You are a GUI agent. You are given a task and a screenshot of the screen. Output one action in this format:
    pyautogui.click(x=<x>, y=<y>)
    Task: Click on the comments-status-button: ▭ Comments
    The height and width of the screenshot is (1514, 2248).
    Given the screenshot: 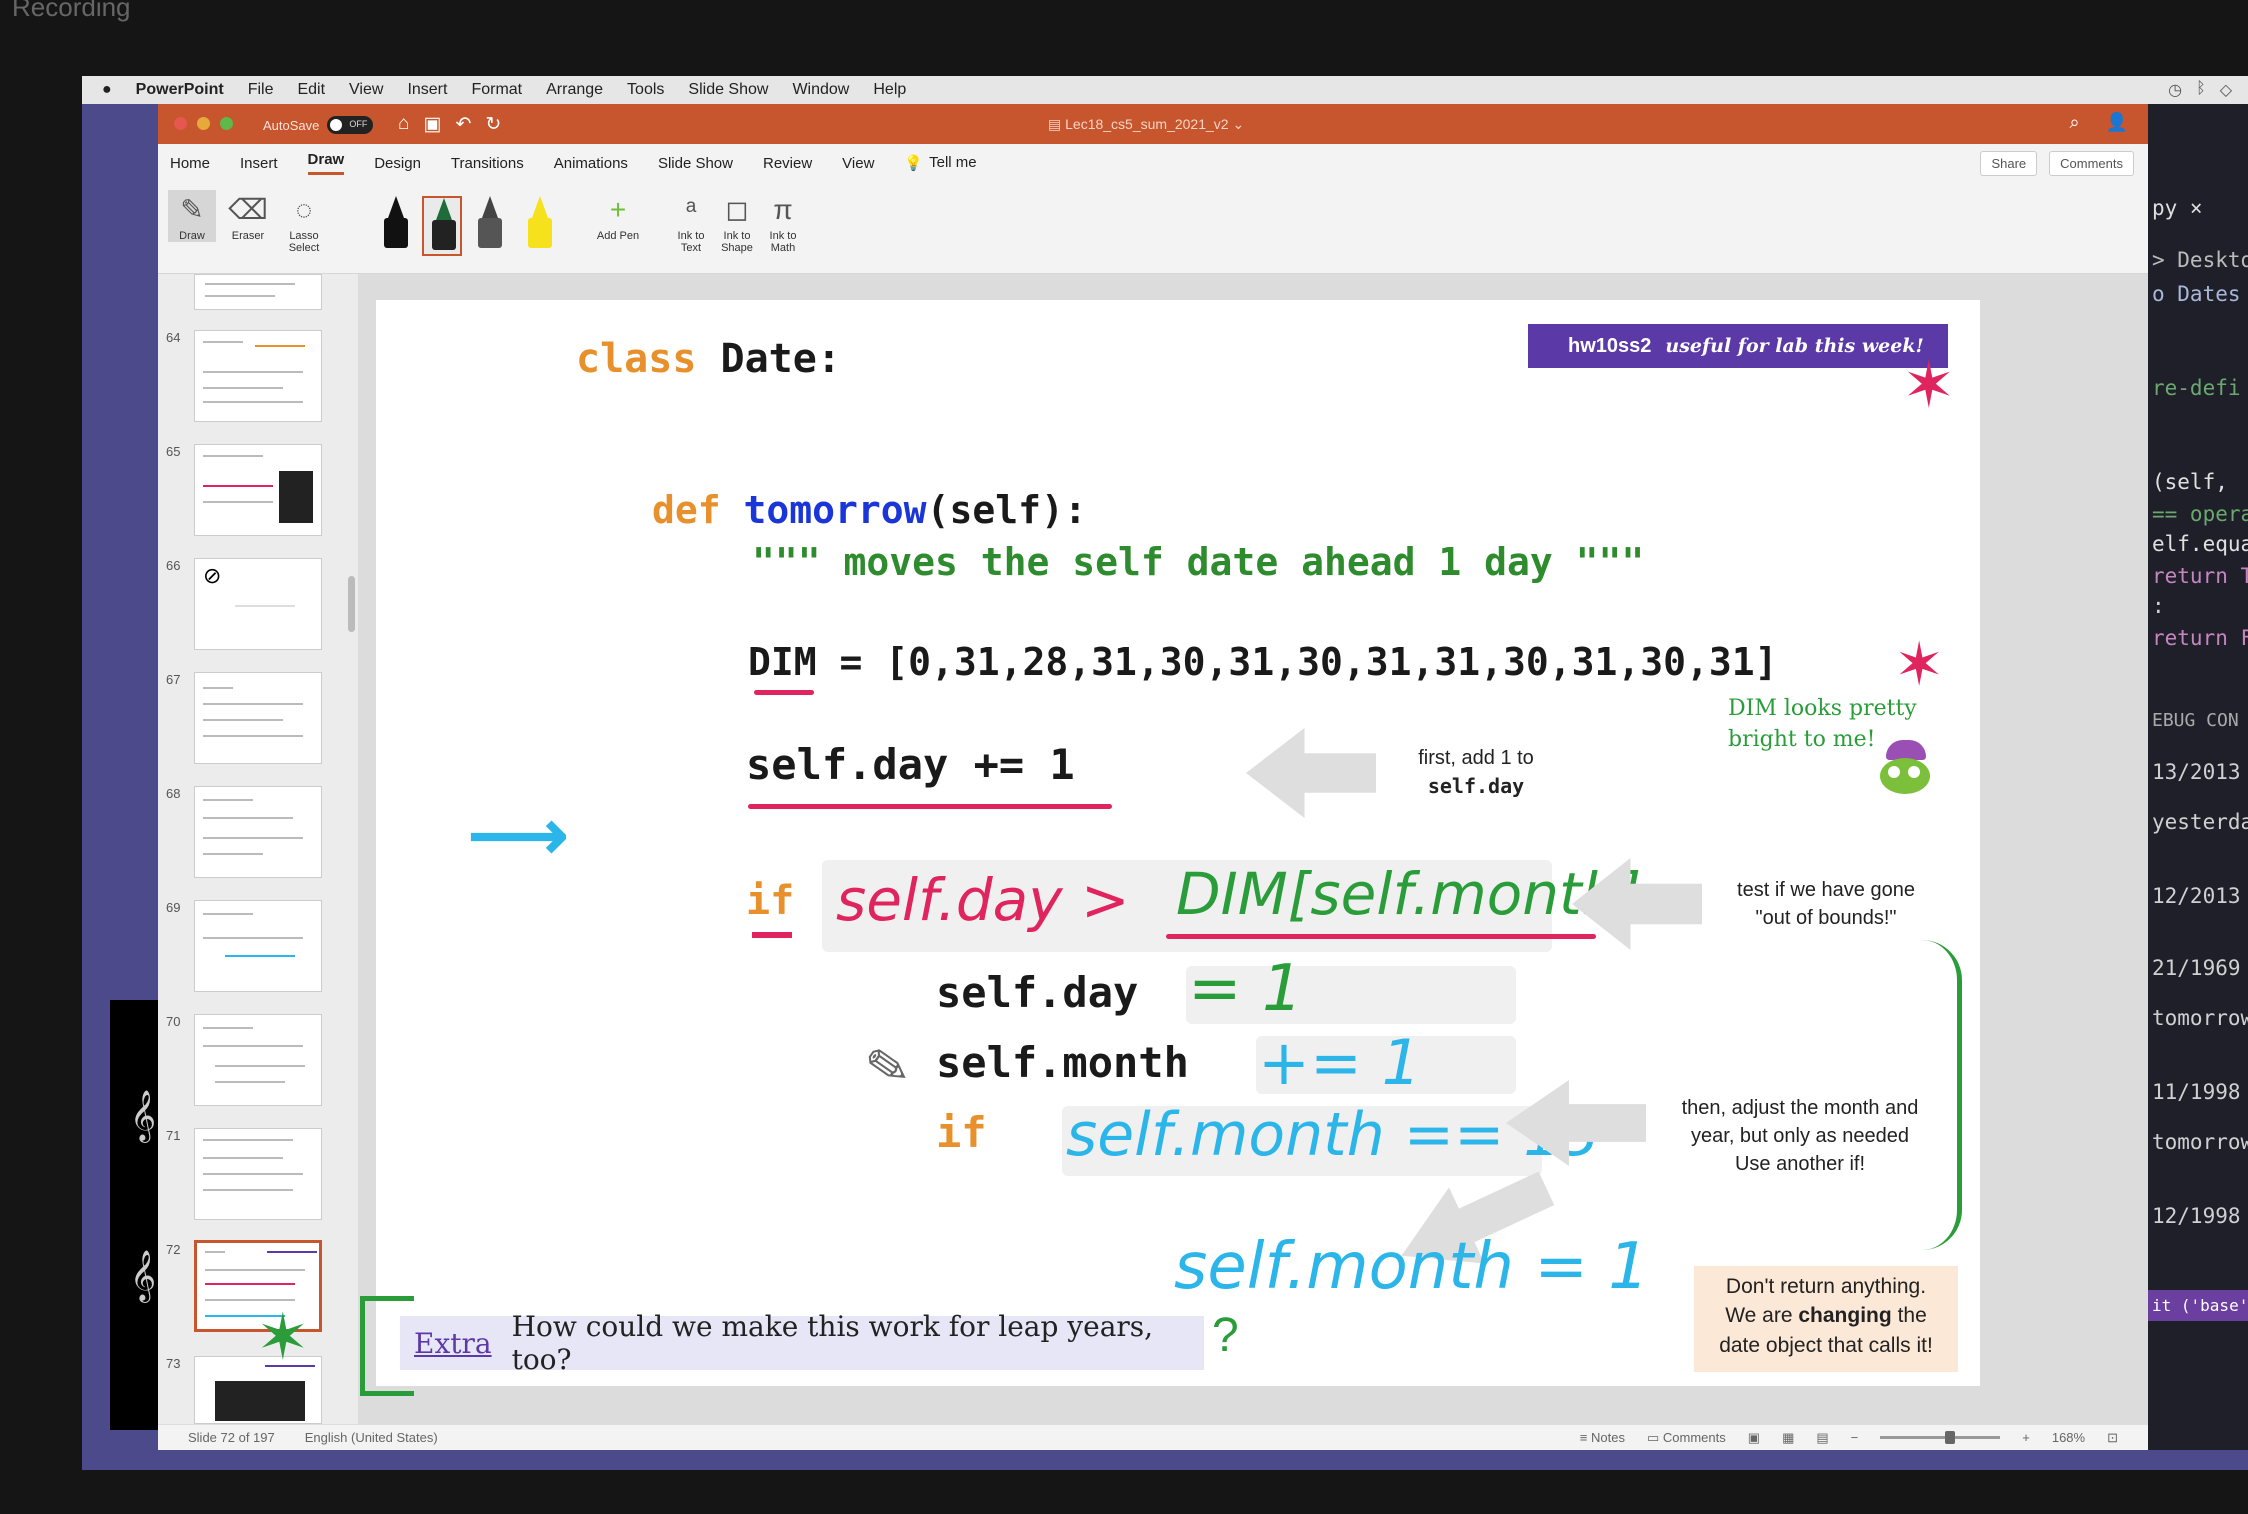 What is the action you would take?
    pyautogui.click(x=1686, y=1438)
    